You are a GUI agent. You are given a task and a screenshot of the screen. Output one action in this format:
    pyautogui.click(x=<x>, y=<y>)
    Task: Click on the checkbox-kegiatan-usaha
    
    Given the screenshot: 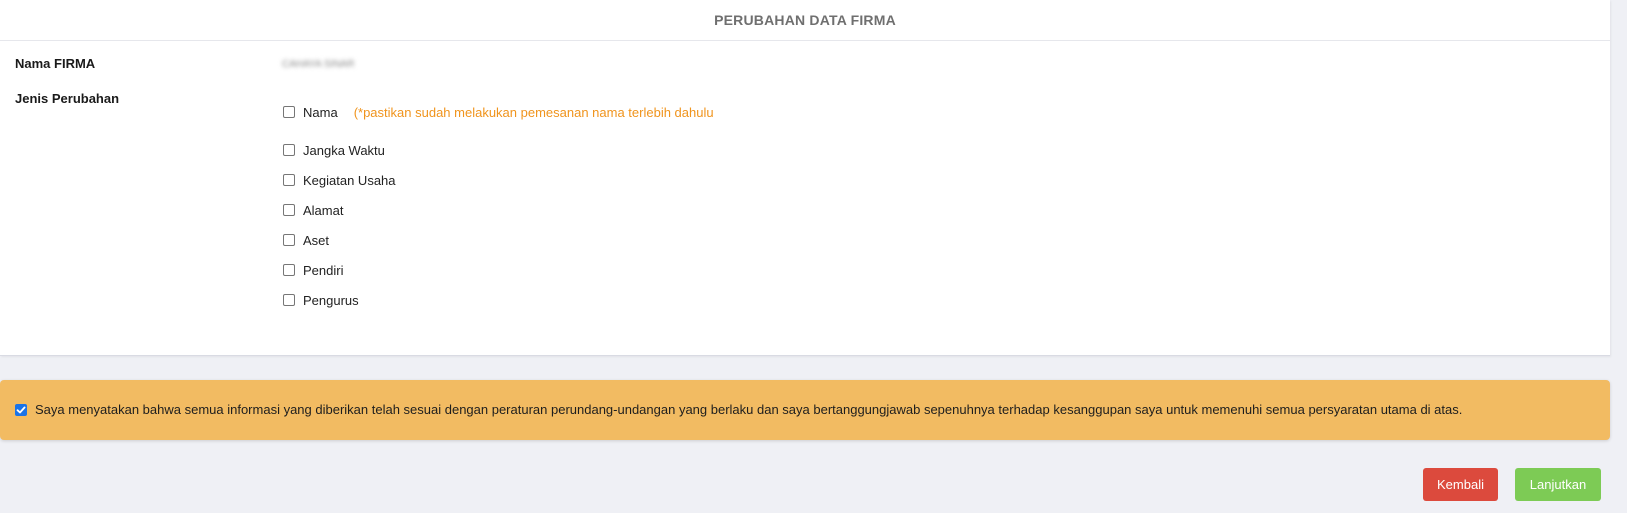 What is the action you would take?
    pyautogui.click(x=289, y=180)
    